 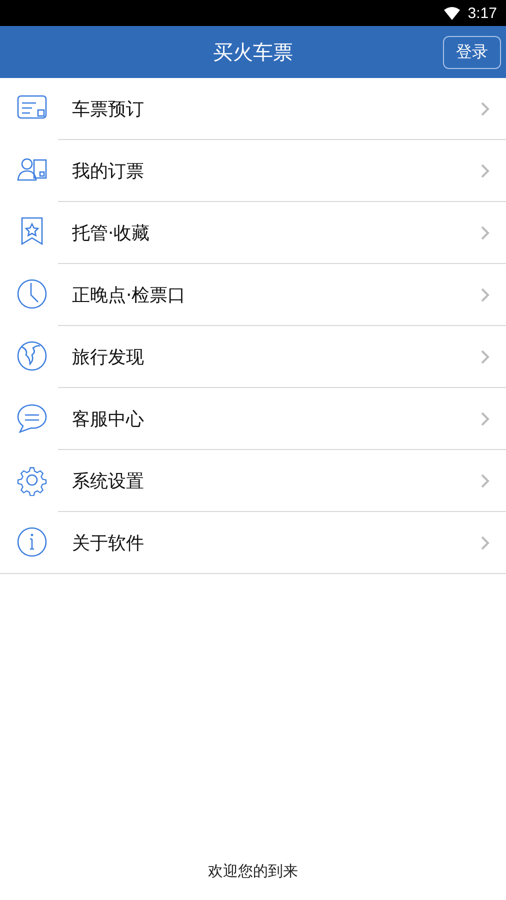 What do you see at coordinates (32, 542) in the screenshot?
I see `info-icon` at bounding box center [32, 542].